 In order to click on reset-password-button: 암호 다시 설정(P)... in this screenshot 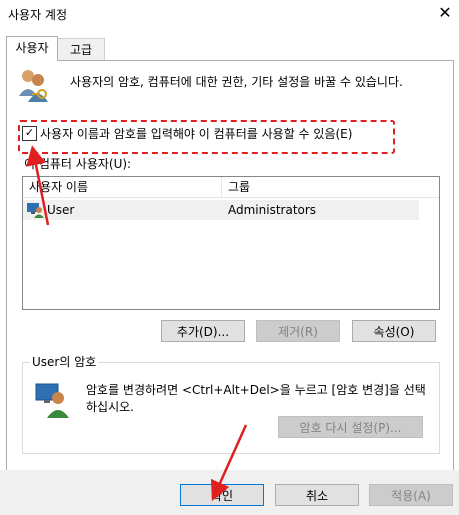, I will do `click(350, 427)`.